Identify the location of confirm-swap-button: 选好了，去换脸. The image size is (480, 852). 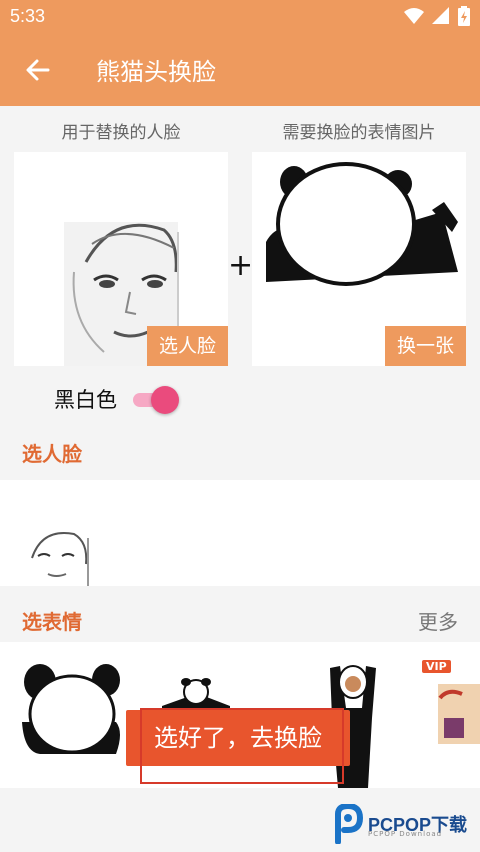
(238, 738).